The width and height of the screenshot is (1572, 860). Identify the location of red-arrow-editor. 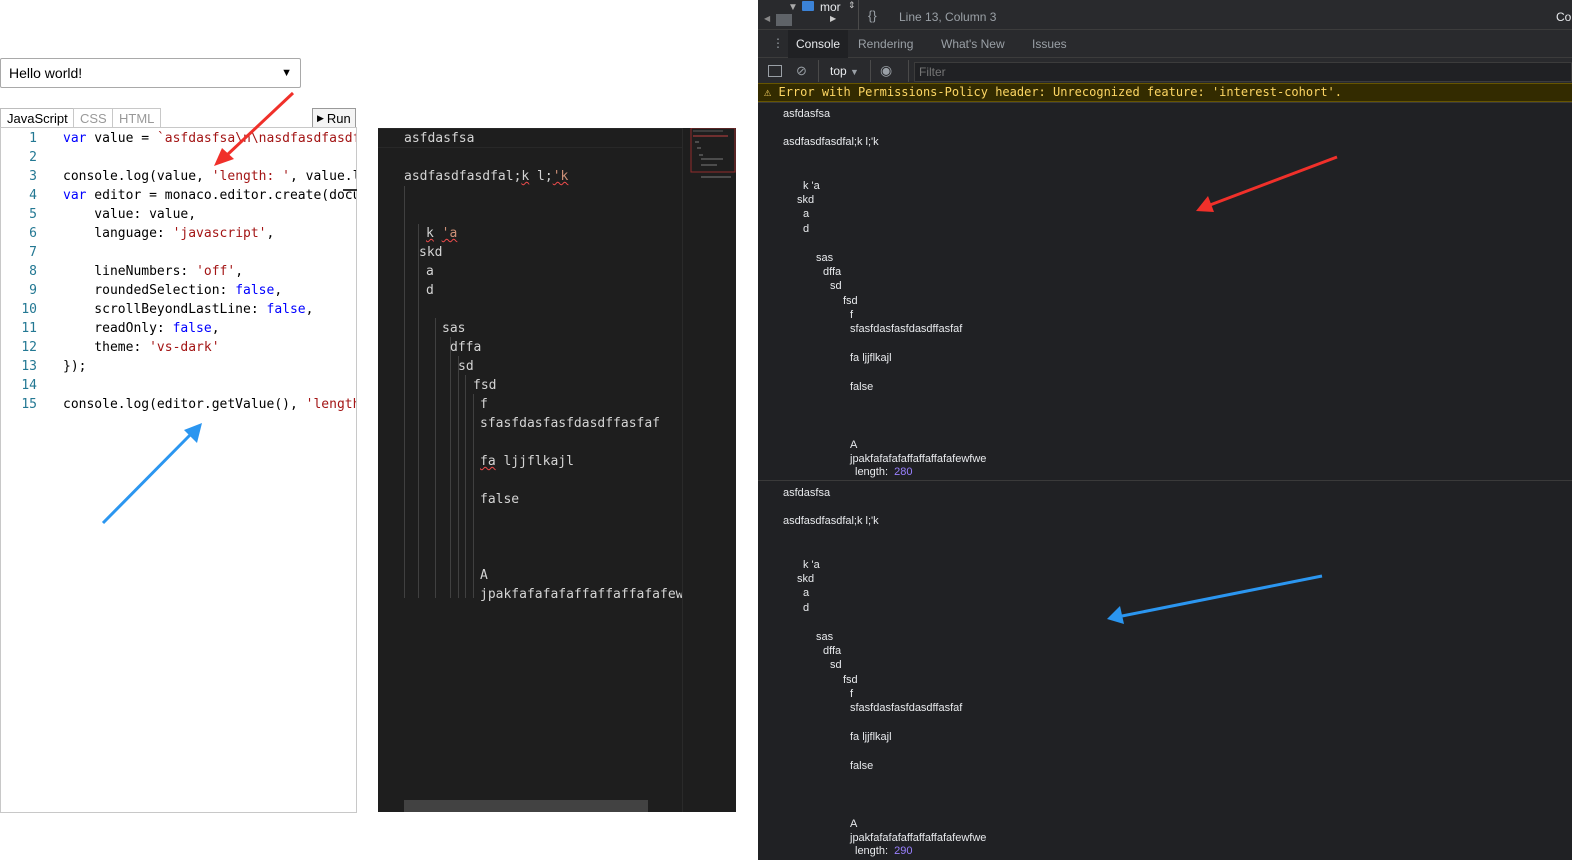
(254, 128).